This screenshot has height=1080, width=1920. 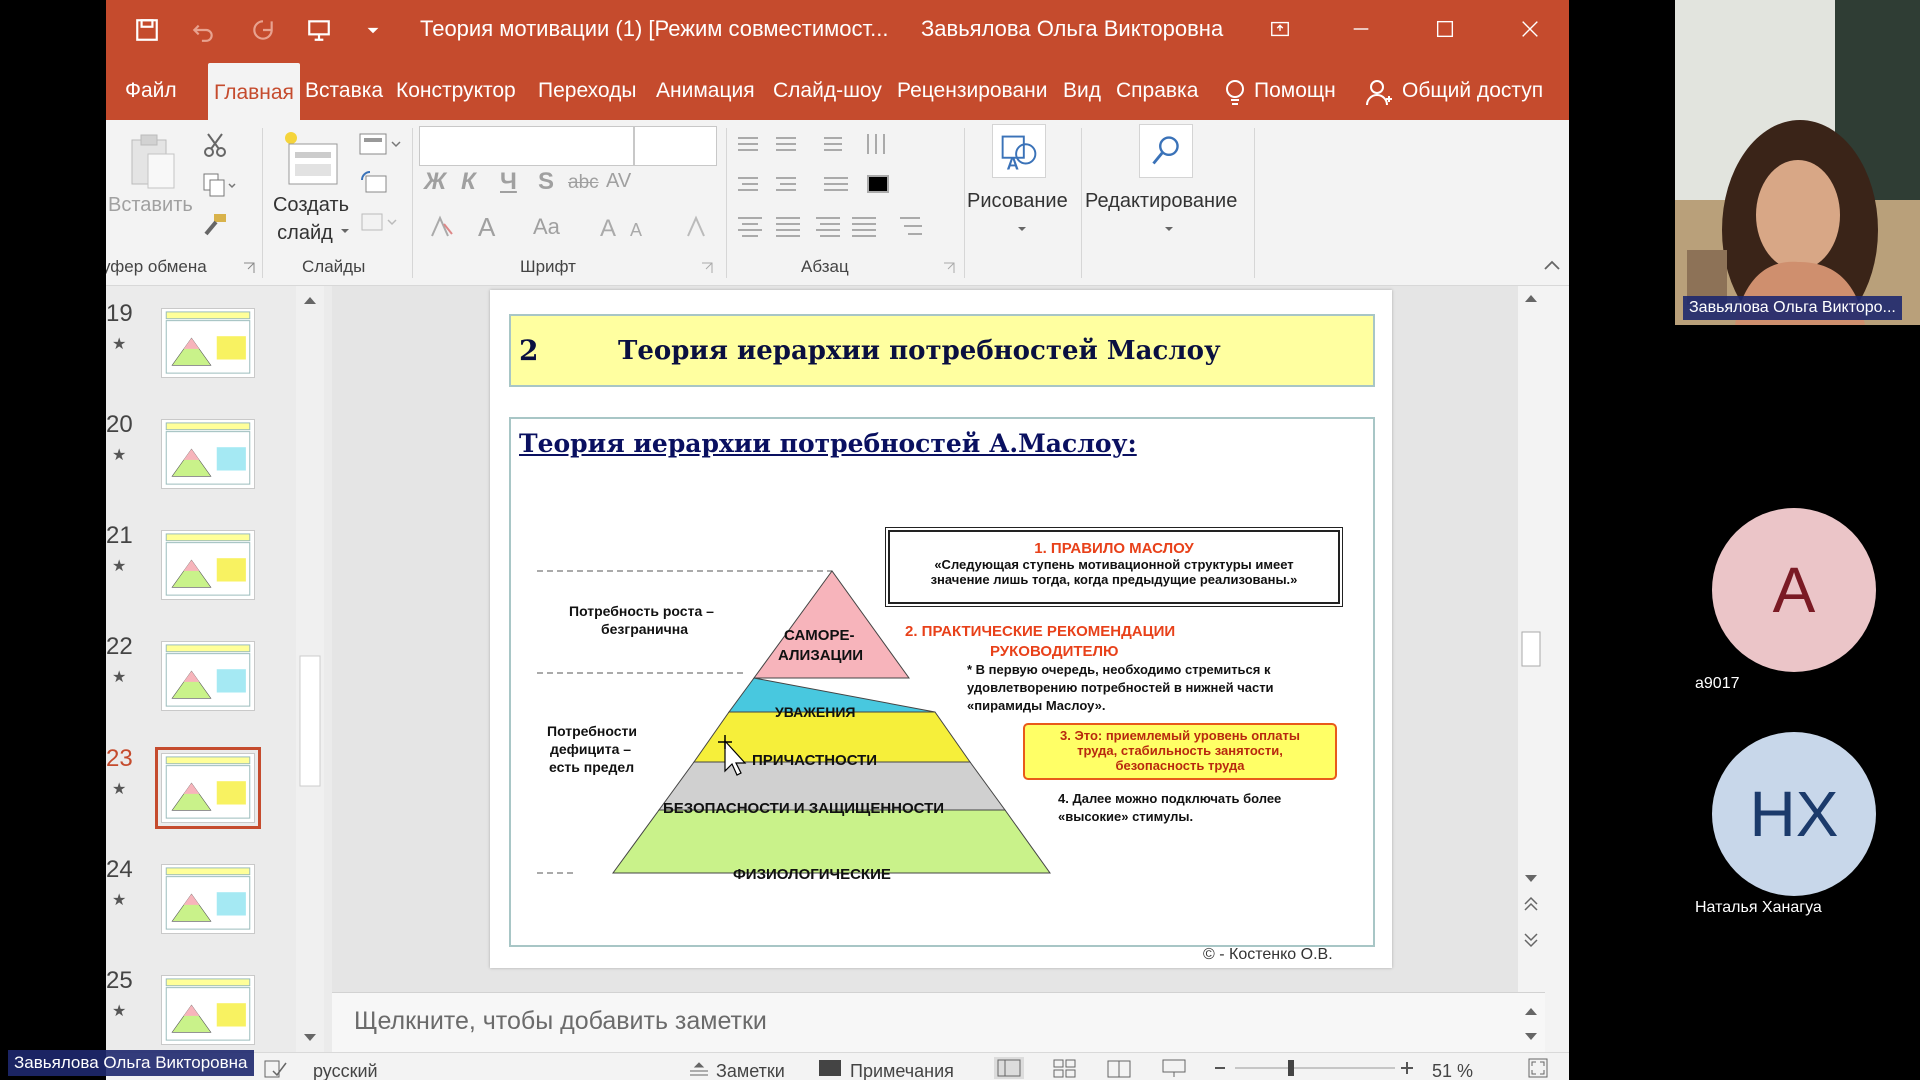 I want to click on participant-avatar: А, so click(x=1794, y=590).